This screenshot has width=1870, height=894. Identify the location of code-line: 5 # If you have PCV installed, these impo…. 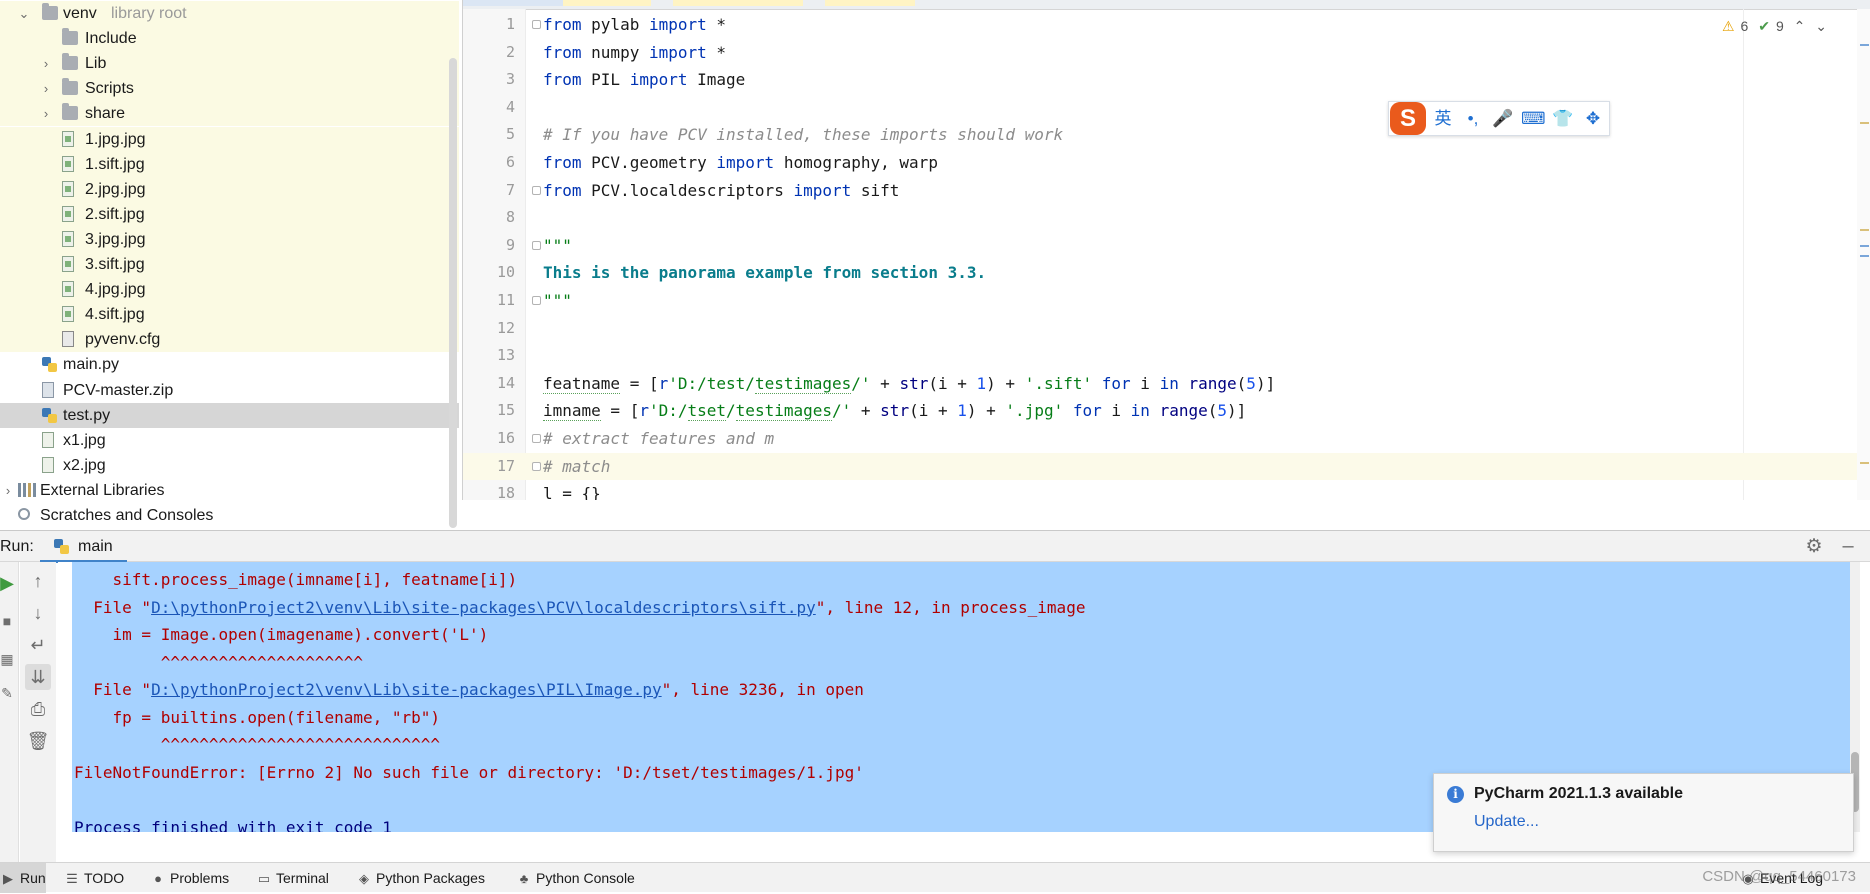
(1166, 135).